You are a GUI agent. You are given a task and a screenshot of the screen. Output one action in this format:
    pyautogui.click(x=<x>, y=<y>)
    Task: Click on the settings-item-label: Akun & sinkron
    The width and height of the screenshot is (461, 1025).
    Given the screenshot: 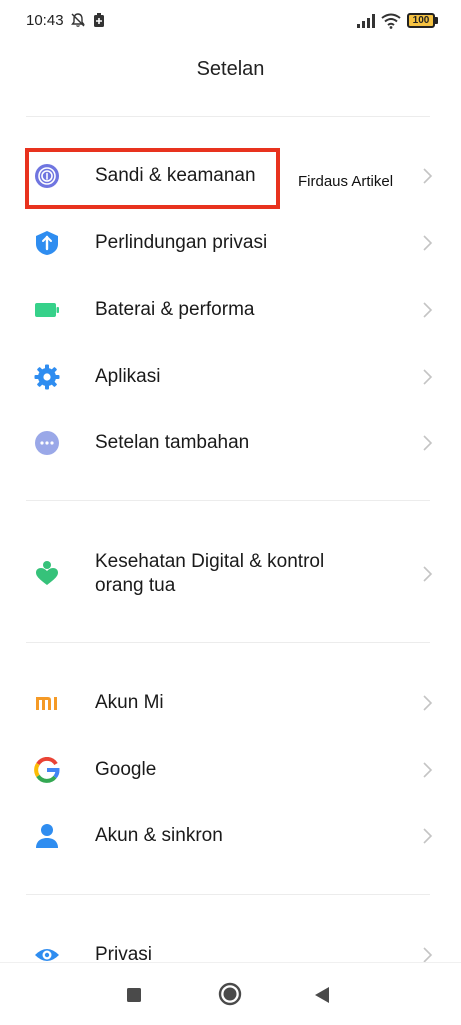 What is the action you would take?
    pyautogui.click(x=159, y=835)
    